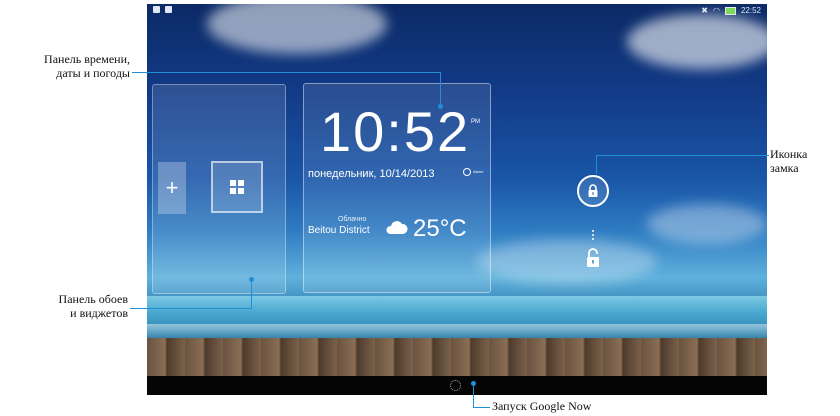 This screenshot has height=416, width=840. Describe the element at coordinates (339, 230) in the screenshot. I see `weather-location: Beitou District` at that location.